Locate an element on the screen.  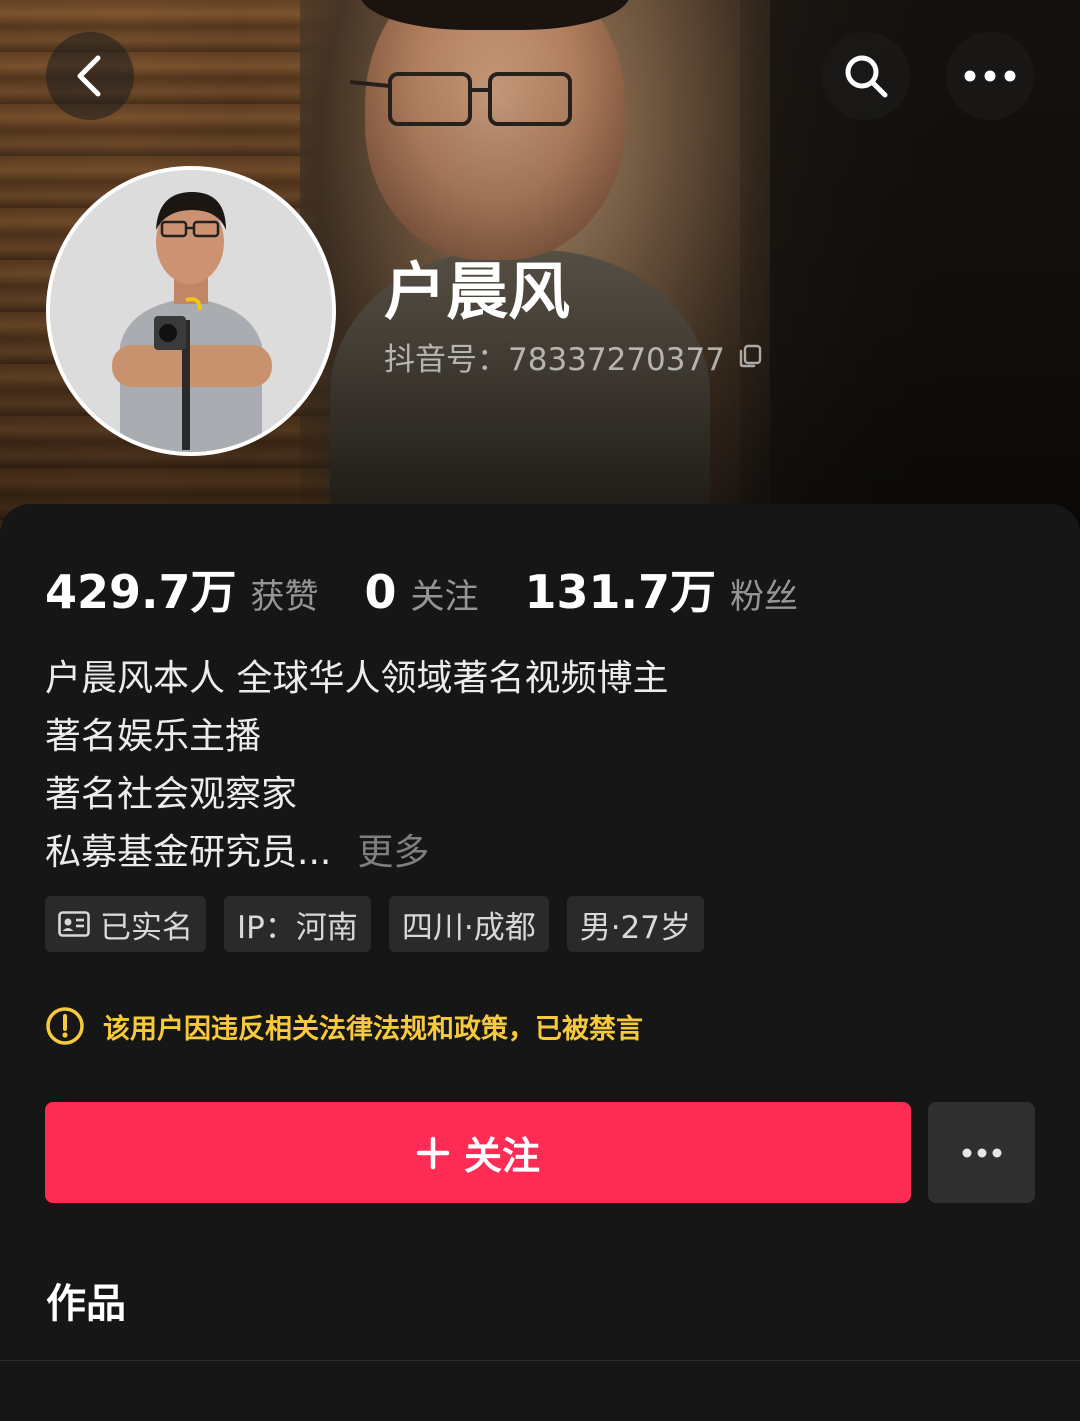
more-actions-button is located at coordinates (981, 1152).